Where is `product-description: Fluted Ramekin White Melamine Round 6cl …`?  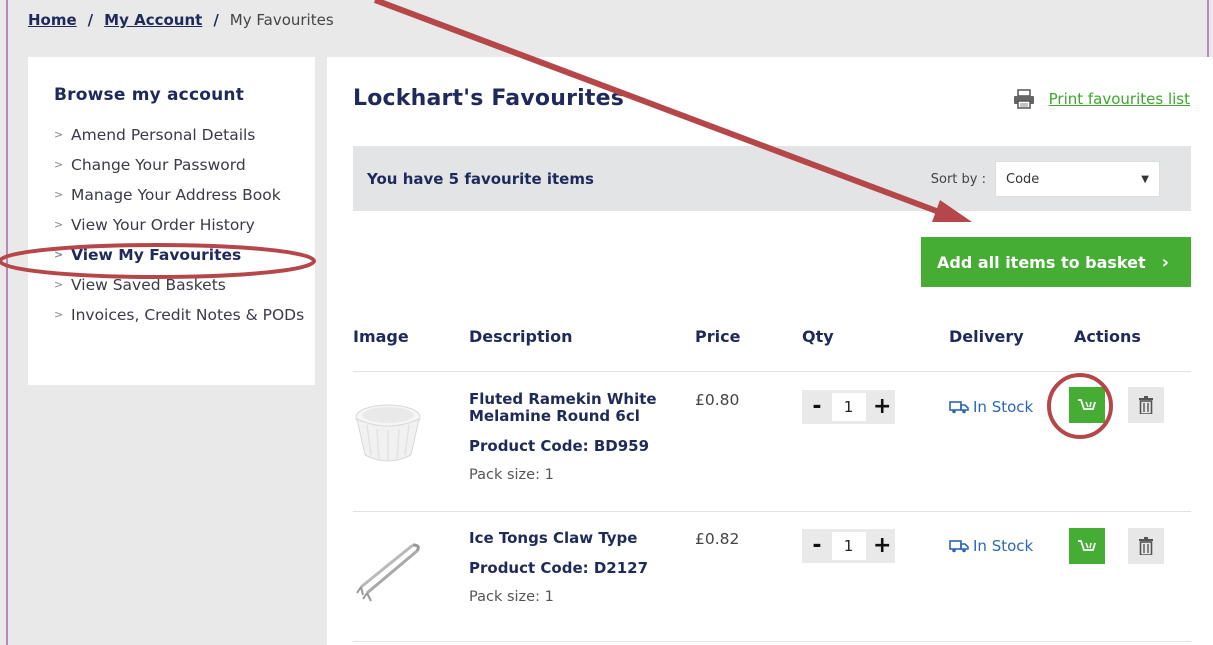 product-description: Fluted Ramekin White Melamine Round 6cl … is located at coordinates (569, 437).